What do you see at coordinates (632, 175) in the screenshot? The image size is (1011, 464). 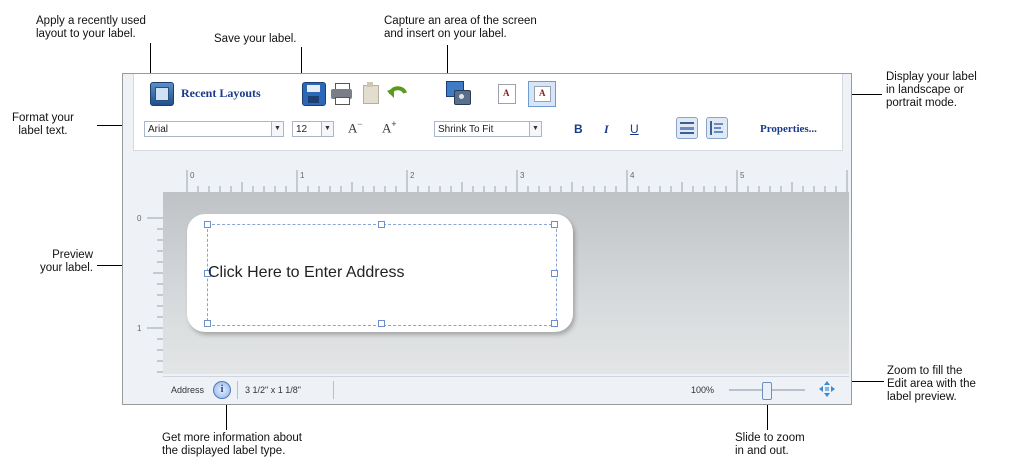 I see `ruler-label: 4` at bounding box center [632, 175].